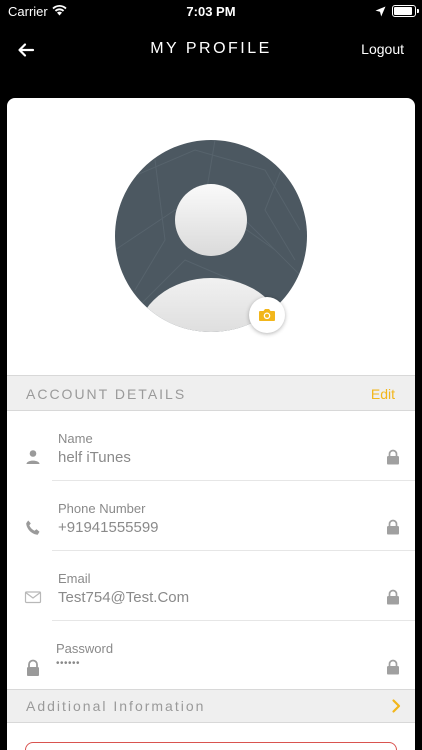 The height and width of the screenshot is (750, 422). I want to click on battery-level-fill, so click(403, 11).